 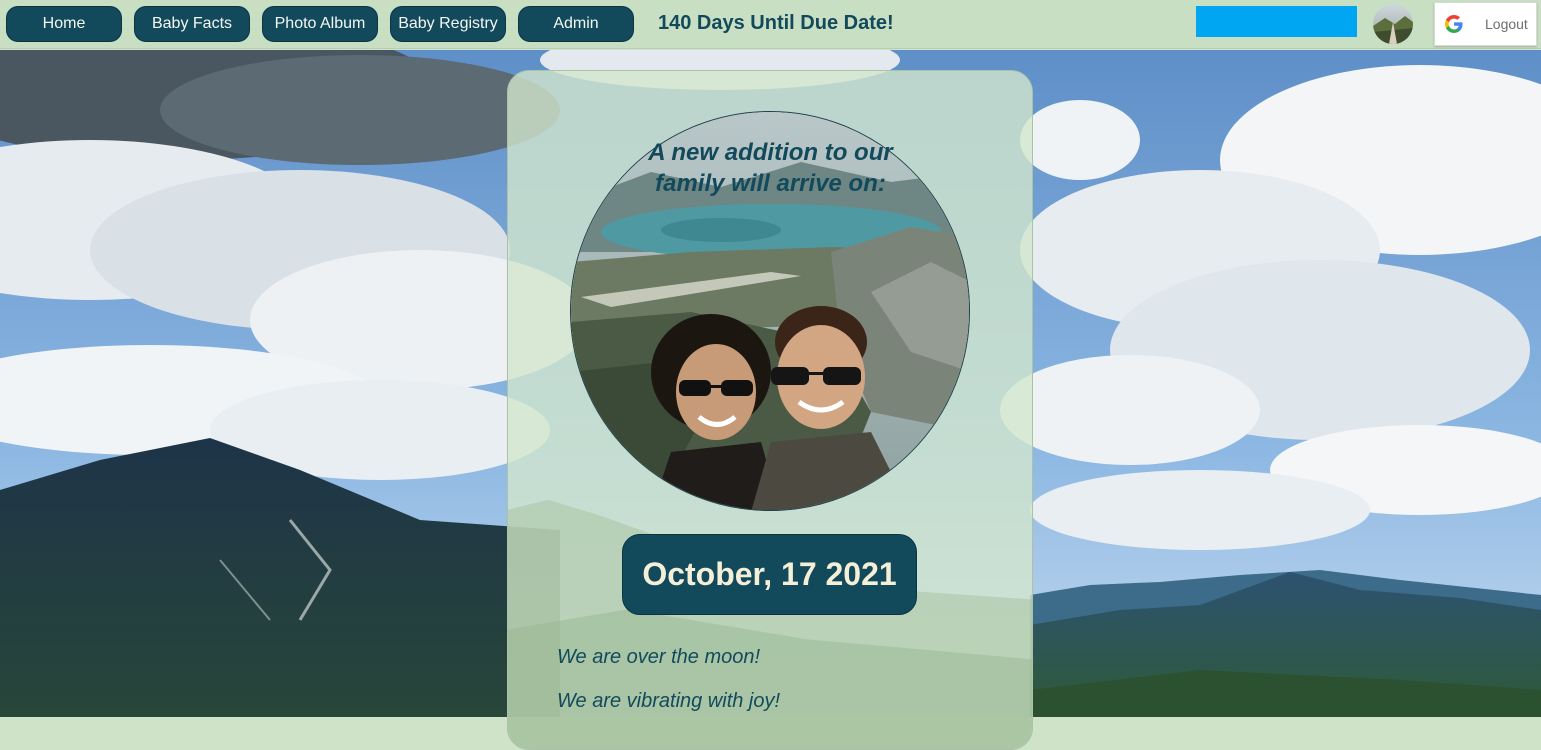 I want to click on google-logout-button: Logout, so click(x=1485, y=24).